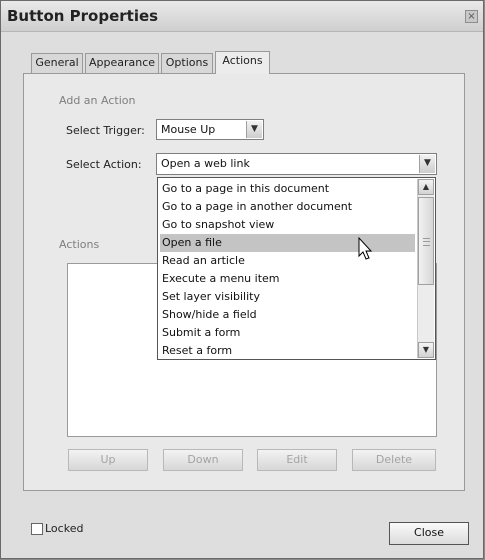 The height and width of the screenshot is (560, 485). I want to click on locked-label: Locked, so click(64, 528).